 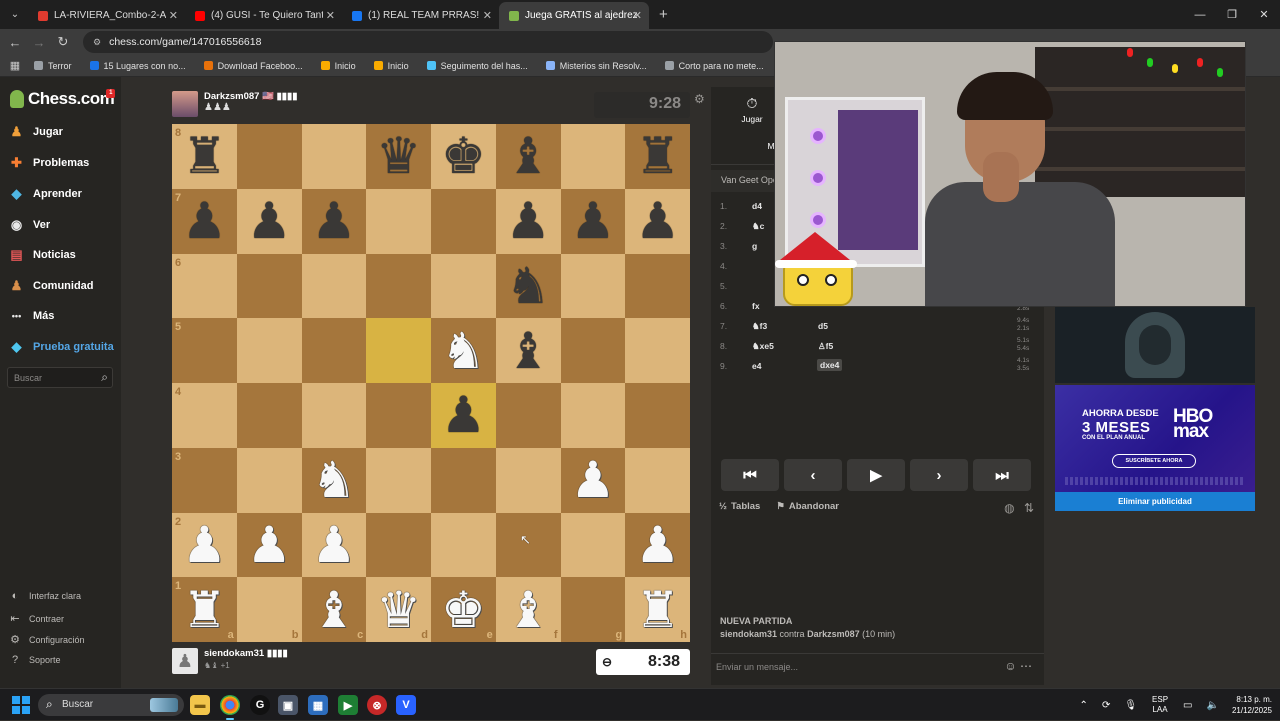 I want to click on square-g1: g, so click(x=593, y=609).